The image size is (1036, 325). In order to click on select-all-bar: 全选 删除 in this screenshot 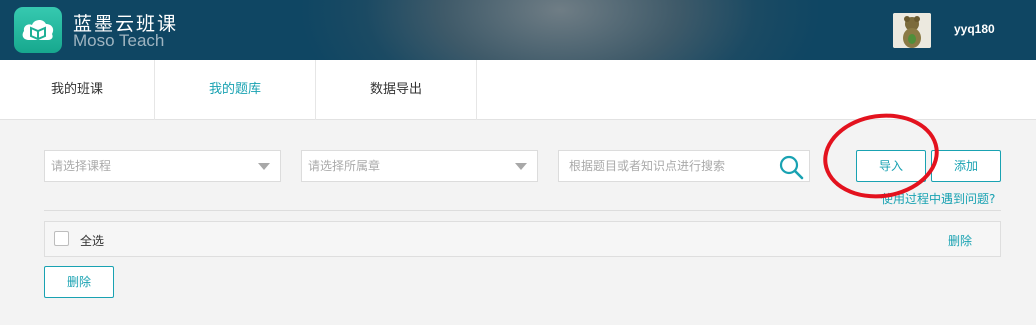, I will do `click(522, 239)`.